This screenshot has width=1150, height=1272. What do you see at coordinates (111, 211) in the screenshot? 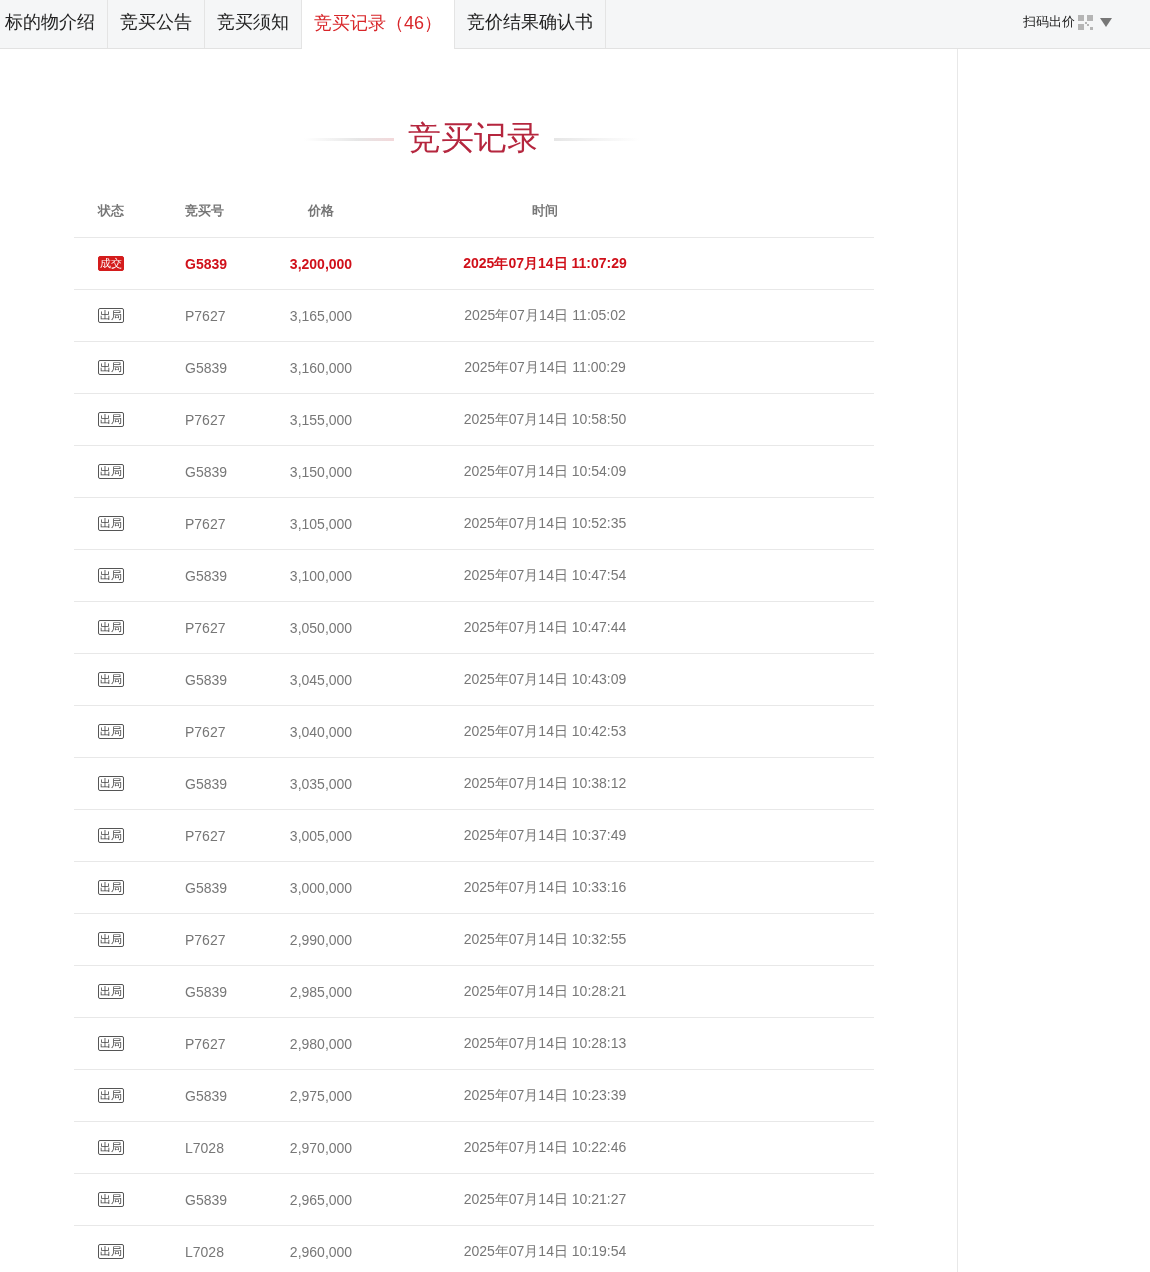
I see `column-header: 状态` at bounding box center [111, 211].